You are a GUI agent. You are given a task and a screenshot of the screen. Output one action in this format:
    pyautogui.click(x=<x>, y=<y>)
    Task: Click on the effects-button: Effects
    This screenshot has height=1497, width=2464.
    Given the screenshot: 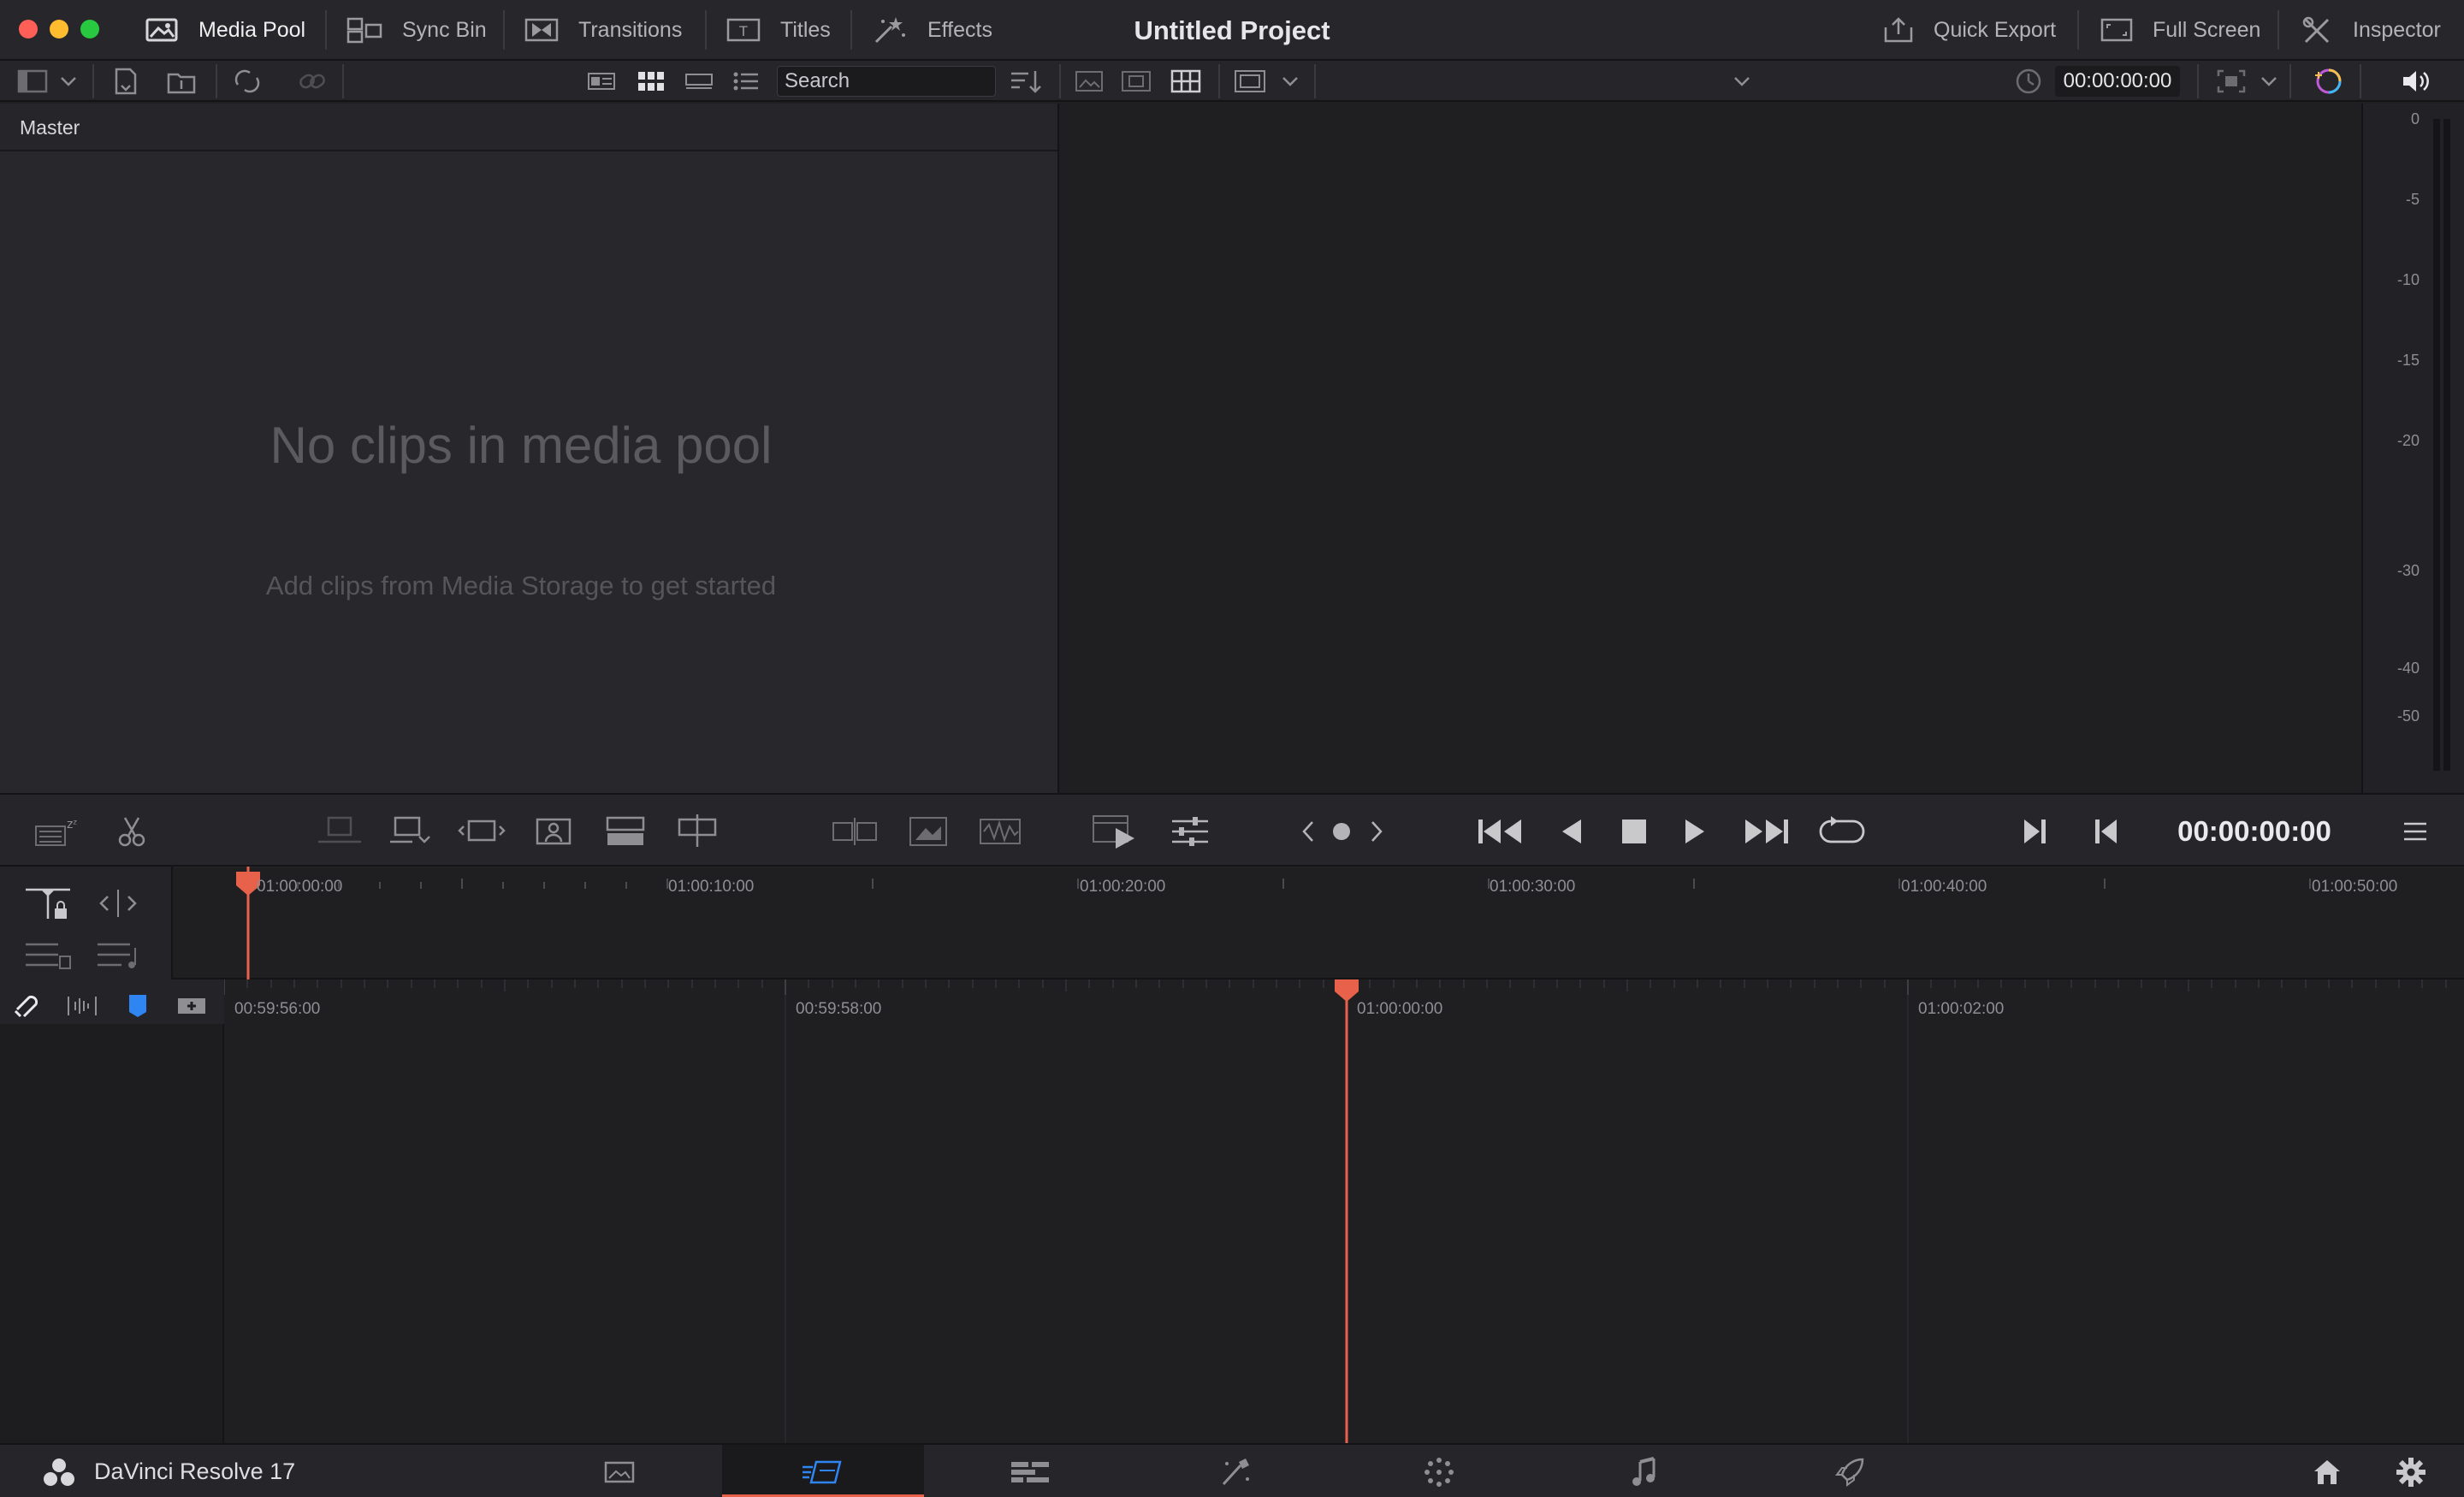 What is the action you would take?
    pyautogui.click(x=932, y=30)
    